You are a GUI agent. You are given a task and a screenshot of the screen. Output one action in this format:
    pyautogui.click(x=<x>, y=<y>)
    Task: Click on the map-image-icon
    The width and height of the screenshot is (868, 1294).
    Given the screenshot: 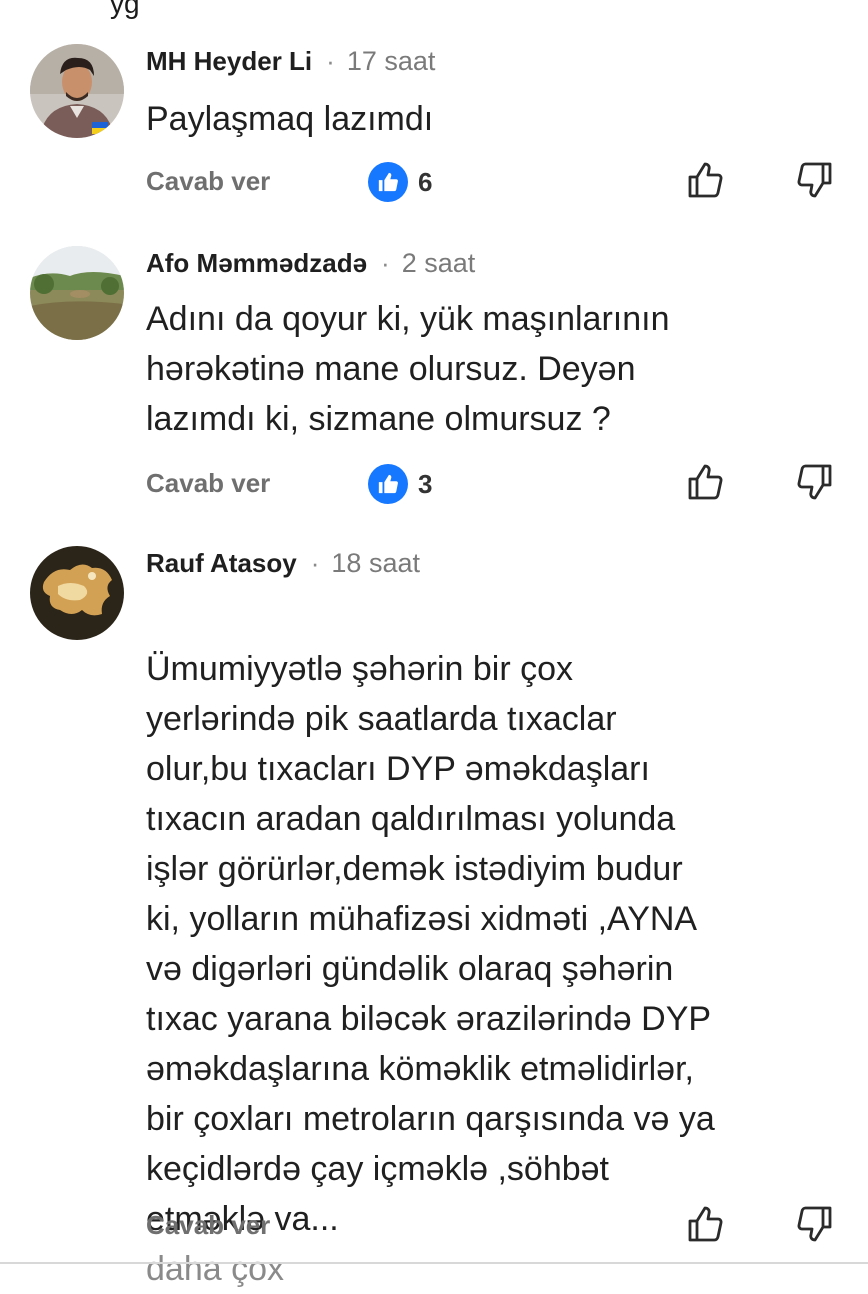 What is the action you would take?
    pyautogui.click(x=77, y=593)
    